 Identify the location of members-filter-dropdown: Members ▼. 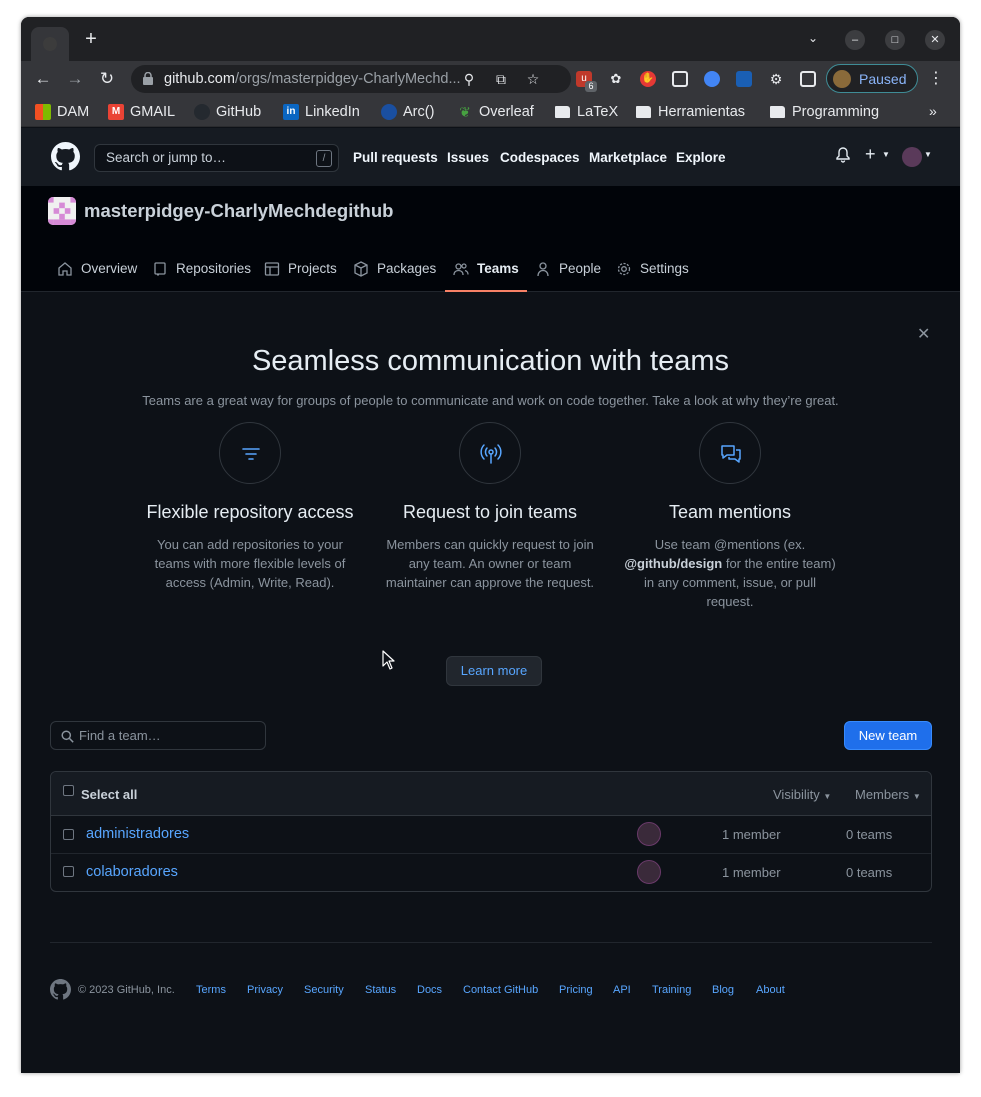
(888, 794).